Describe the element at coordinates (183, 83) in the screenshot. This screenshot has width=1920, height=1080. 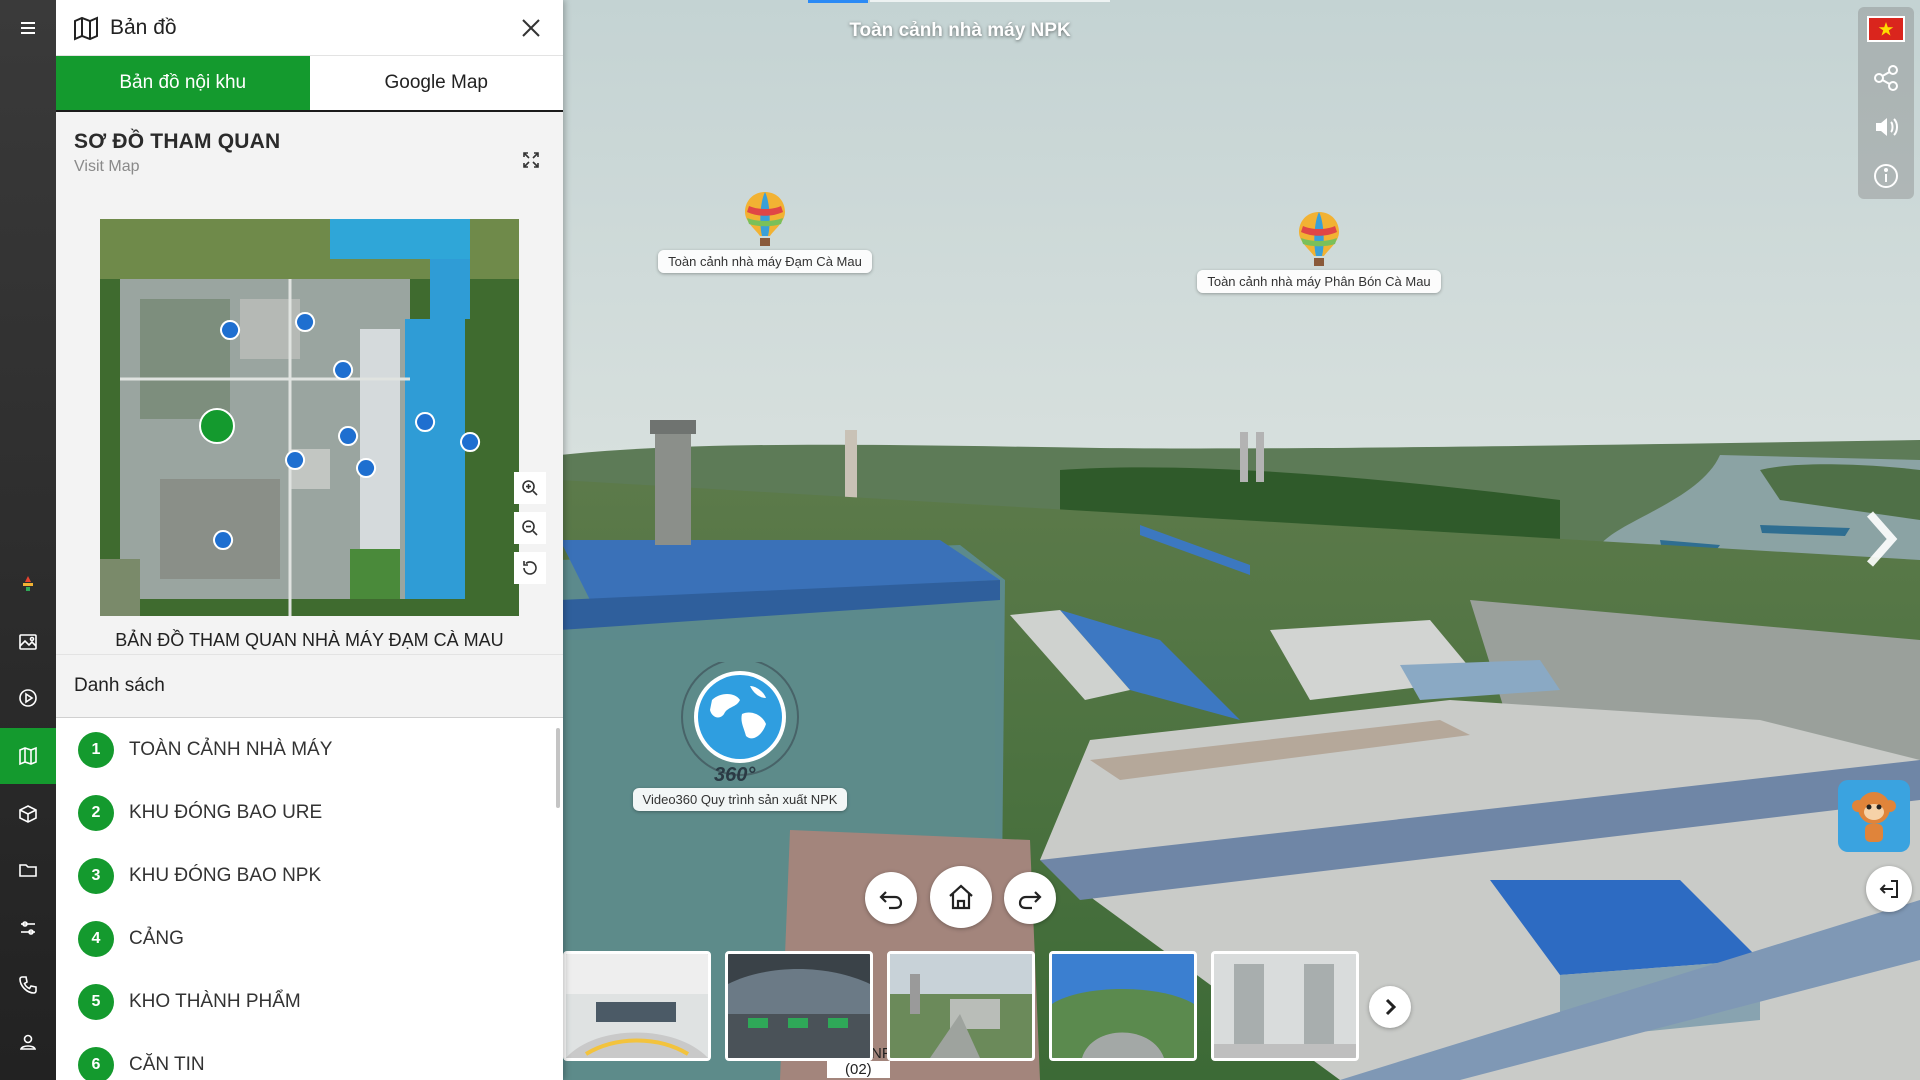
I see `tab-internal-map: Bản đồ nội khu` at that location.